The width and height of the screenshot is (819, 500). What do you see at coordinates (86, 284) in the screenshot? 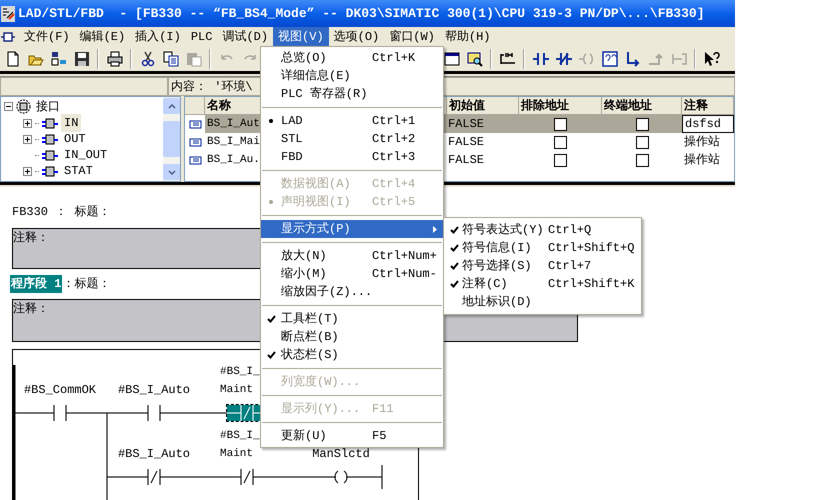
I see `network-title: ：标题：` at bounding box center [86, 284].